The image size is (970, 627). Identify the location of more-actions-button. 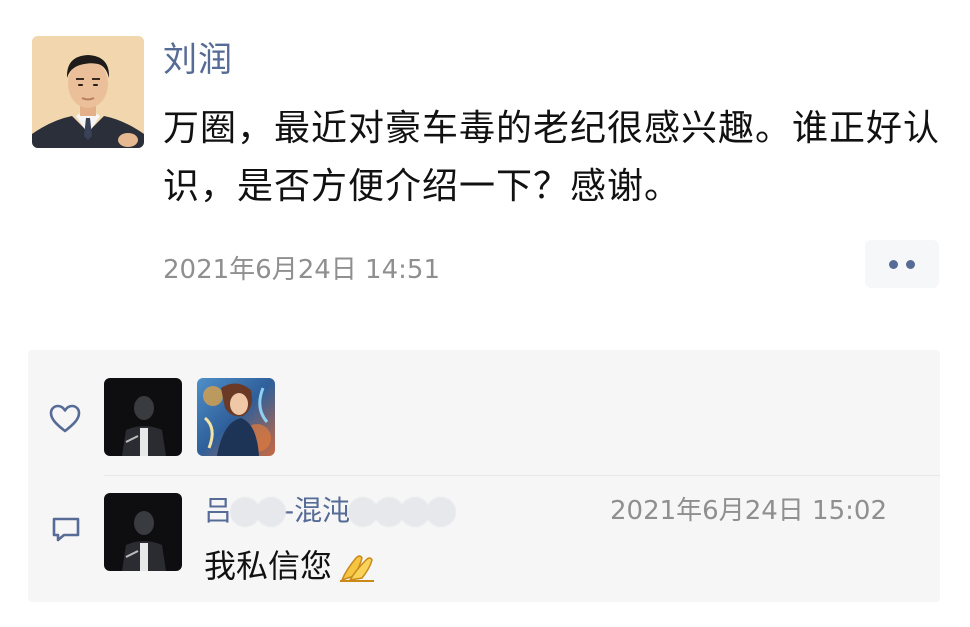
(902, 264).